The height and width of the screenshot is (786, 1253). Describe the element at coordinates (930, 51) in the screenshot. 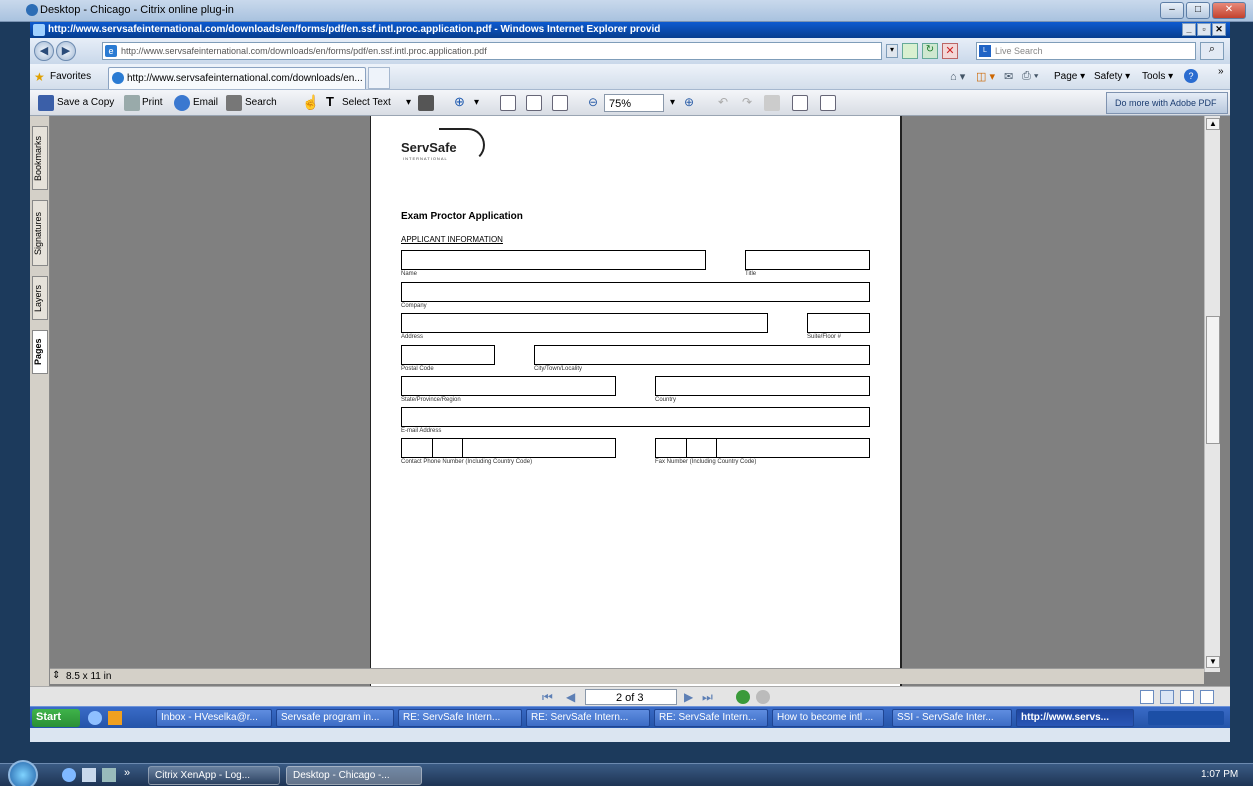

I see `refresh-icon: ↻` at that location.